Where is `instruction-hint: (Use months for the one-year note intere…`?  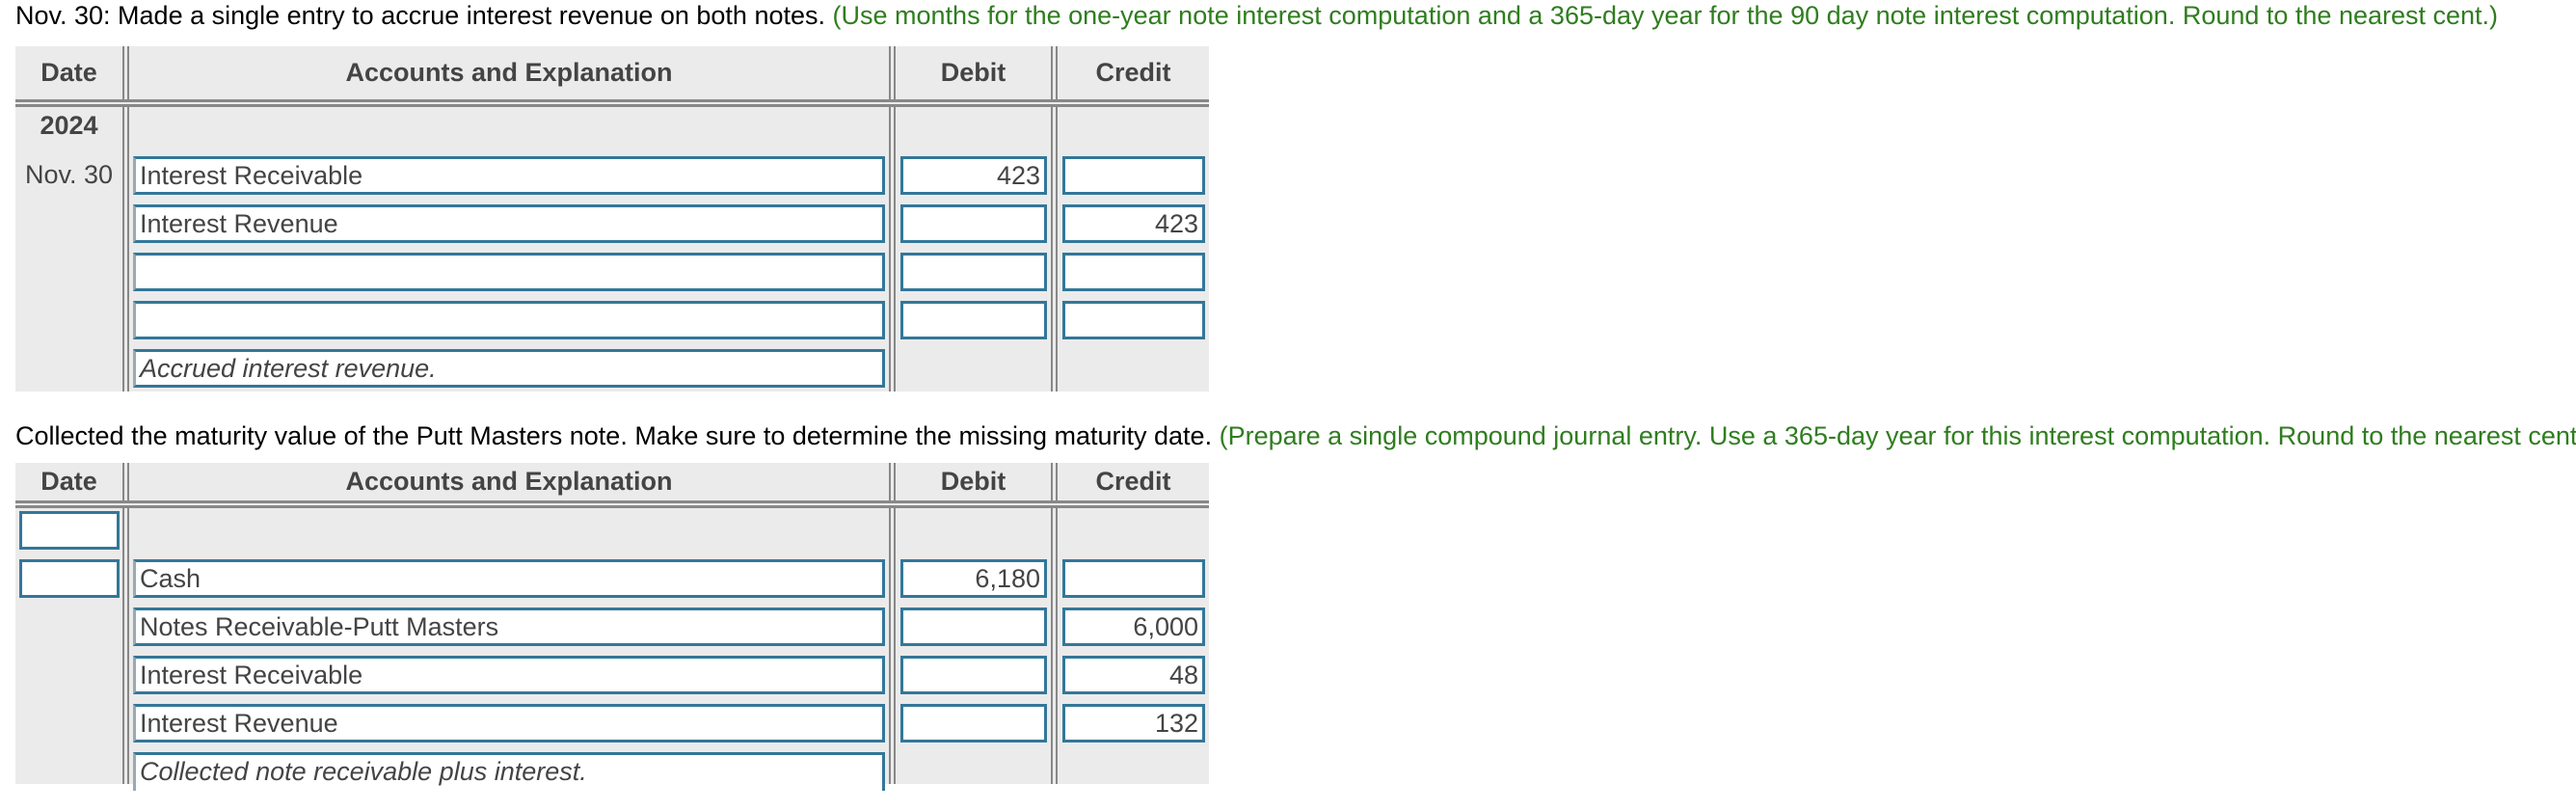 instruction-hint: (Use months for the one-year note intere… is located at coordinates (1665, 15).